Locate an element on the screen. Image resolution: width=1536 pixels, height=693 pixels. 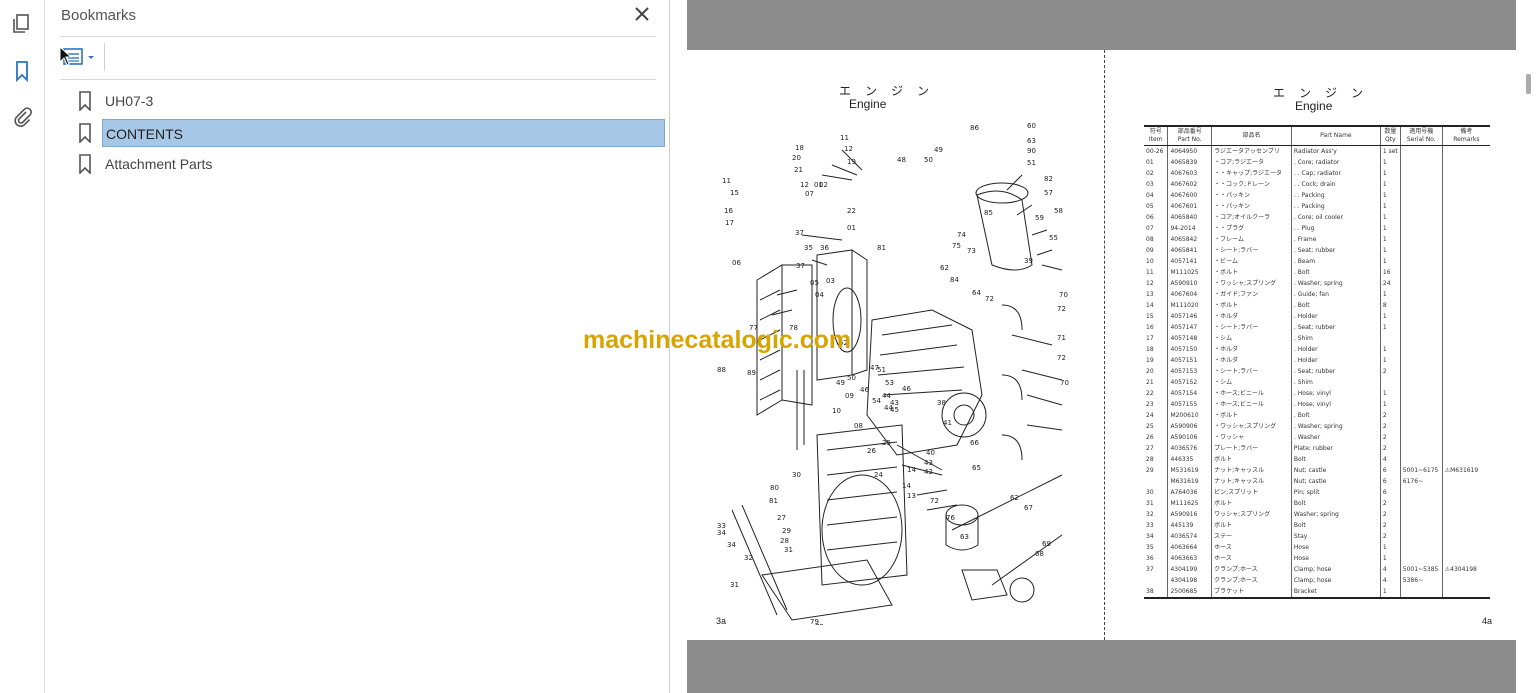
svg-text: 37 is located at coordinates (800, 266).